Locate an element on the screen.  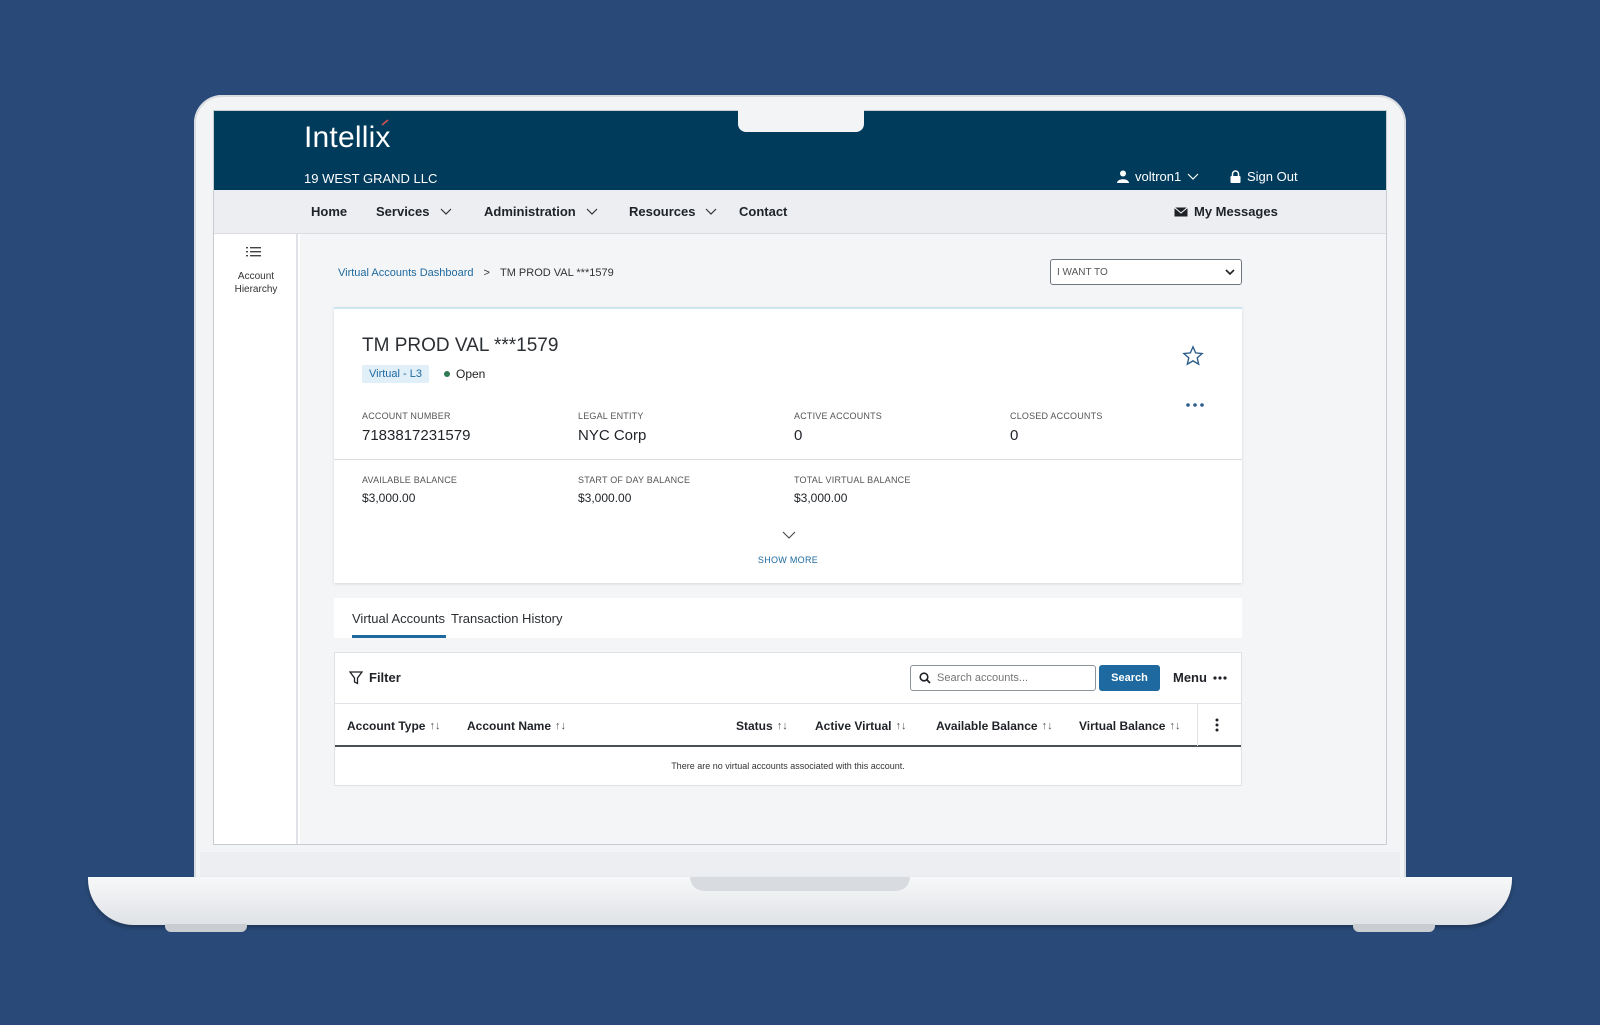
i-want-to-label: I WANT TO is located at coordinates (1082, 272).